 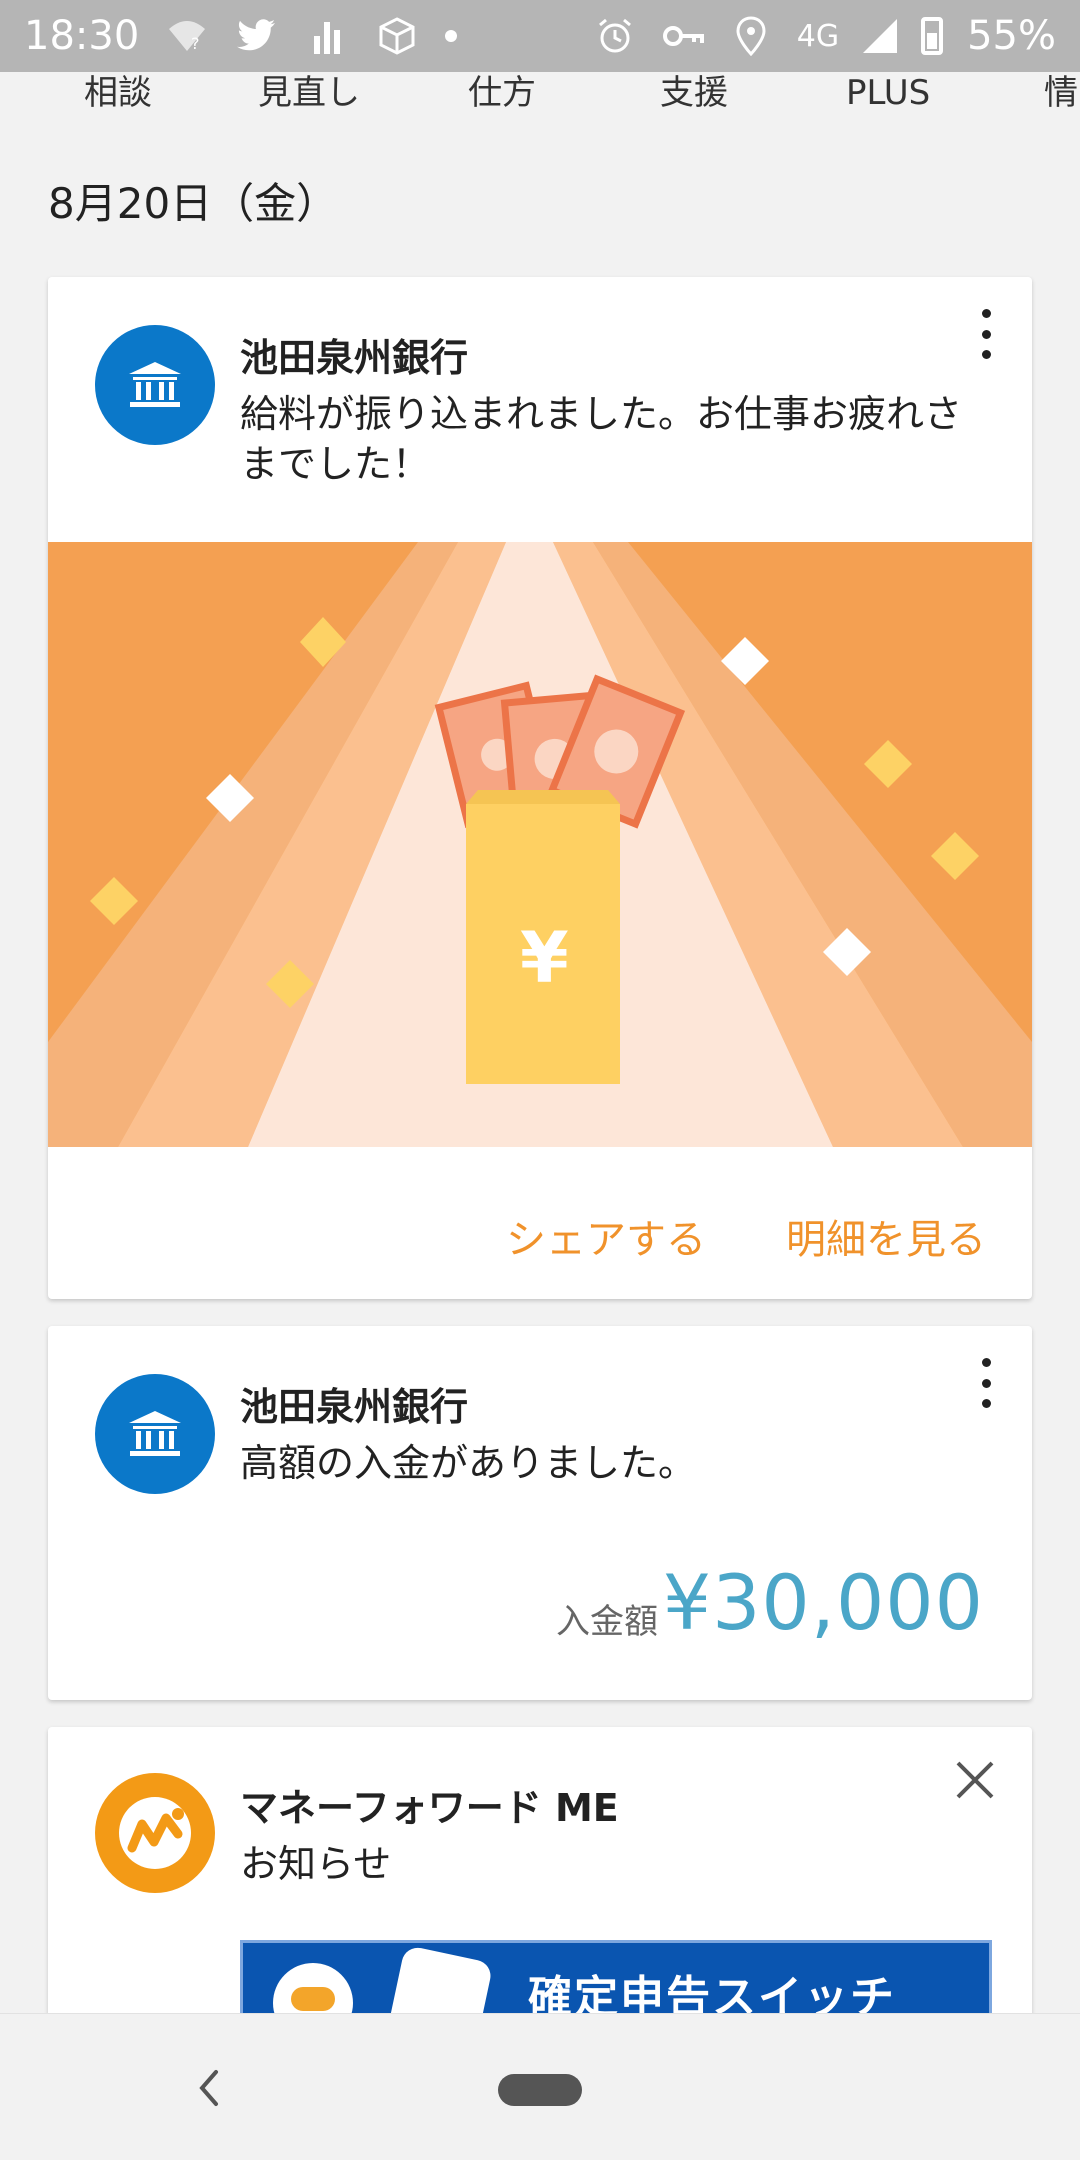 I want to click on tab-plus: PLUS, so click(x=888, y=100).